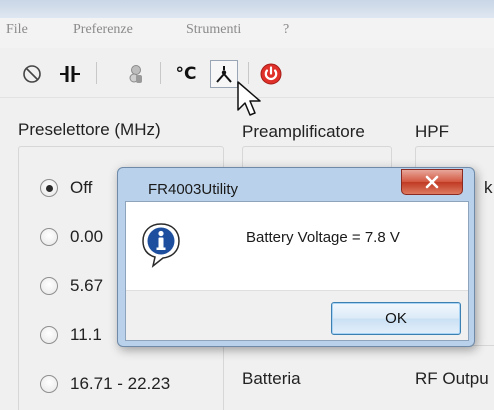  I want to click on option-label: 11.1, so click(86, 334).